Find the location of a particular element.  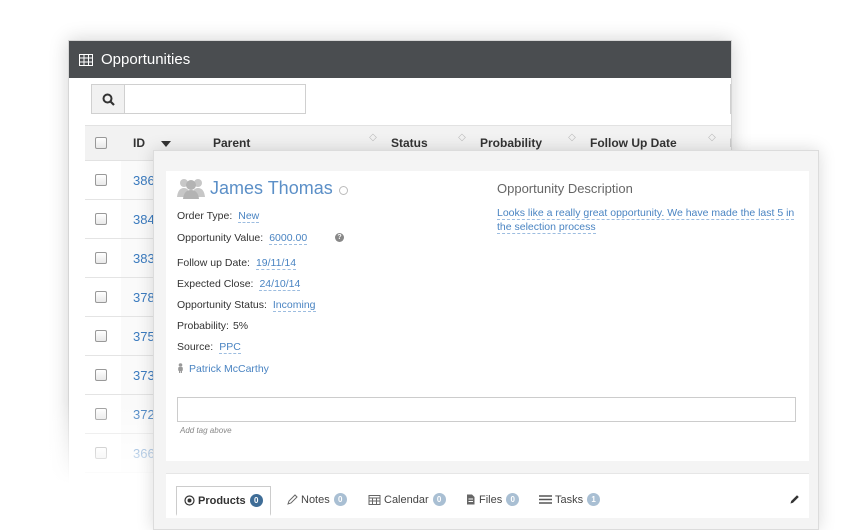

follow-up-field: Follow up Date: 19/11/14 is located at coordinates (237, 263).